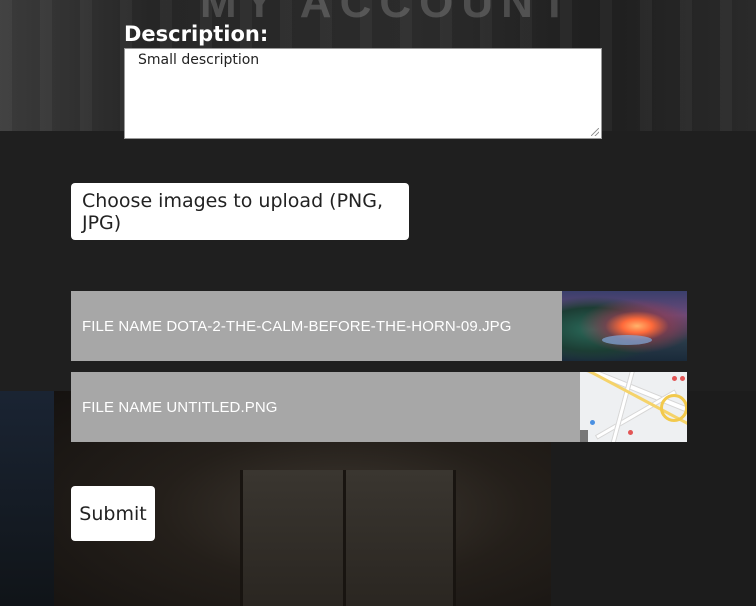  Describe the element at coordinates (363, 93) in the screenshot. I see `description-textarea: Small description` at that location.